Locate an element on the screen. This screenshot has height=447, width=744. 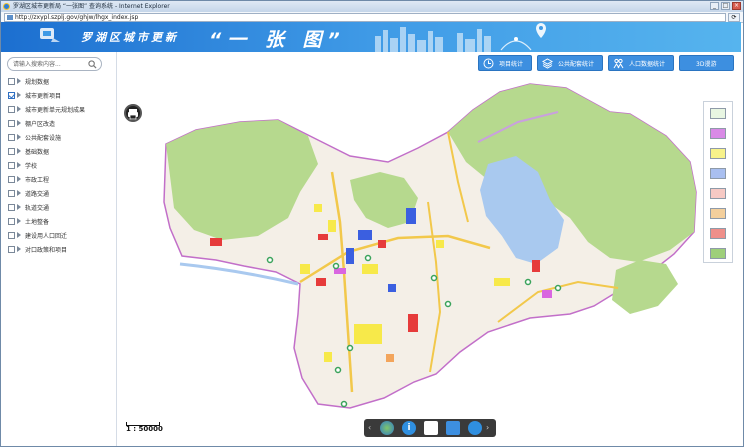
layer-item: 公共配套设施 is located at coordinates (46, 137).